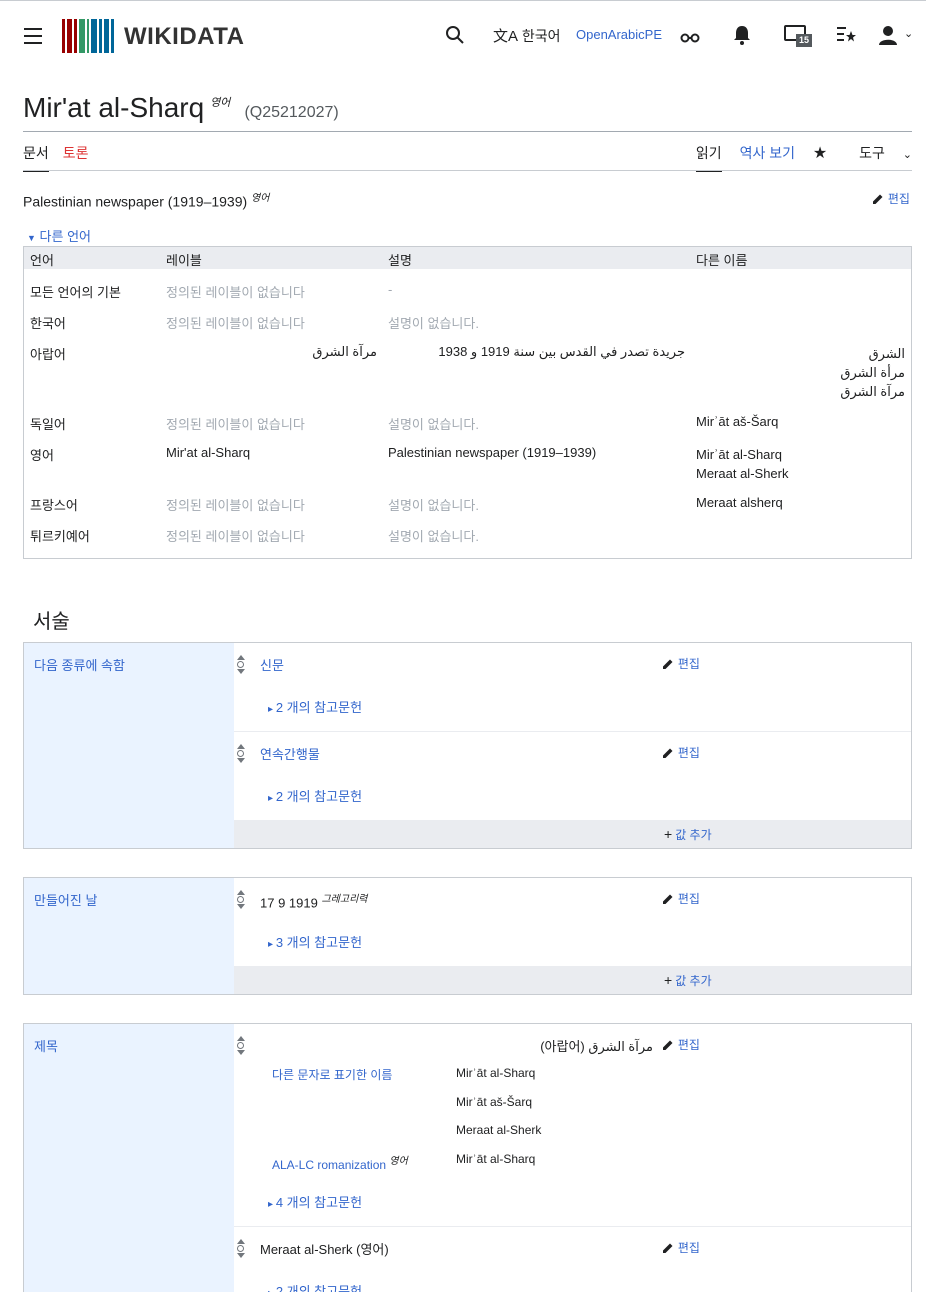 Image resolution: width=926 pixels, height=1292 pixels. Describe the element at coordinates (708, 158) in the screenshot. I see `tab-read: 읽기` at that location.